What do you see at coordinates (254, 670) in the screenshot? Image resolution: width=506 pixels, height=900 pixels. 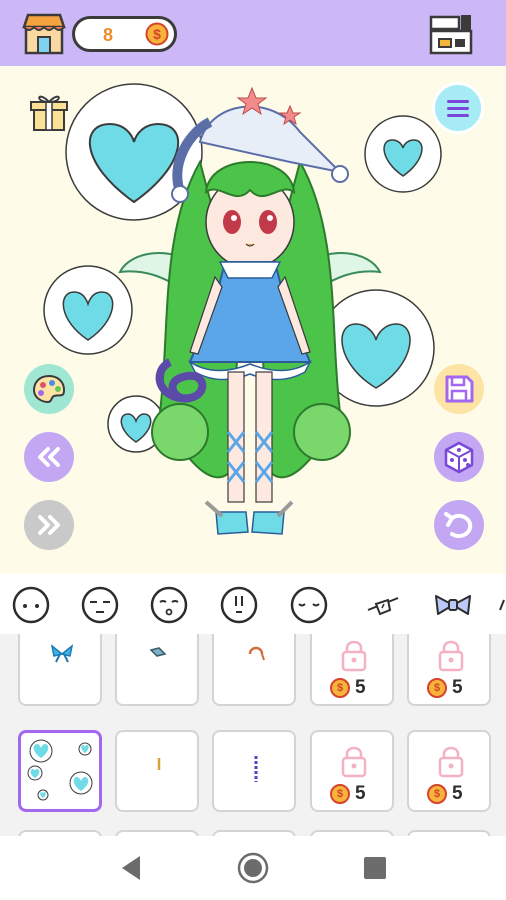 I see `item-orange-clip` at bounding box center [254, 670].